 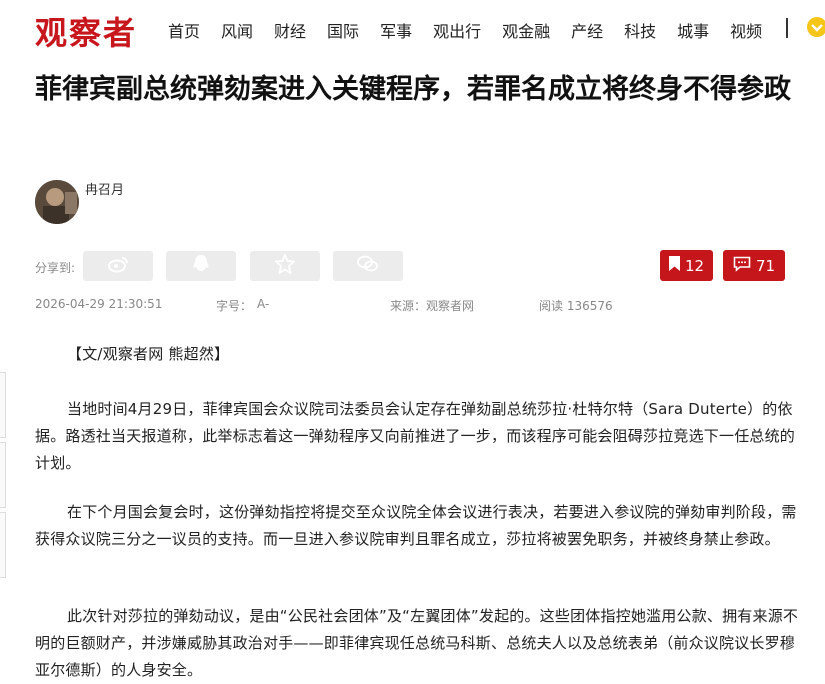 What do you see at coordinates (396, 30) in the screenshot?
I see `nav-item-military: 军事` at bounding box center [396, 30].